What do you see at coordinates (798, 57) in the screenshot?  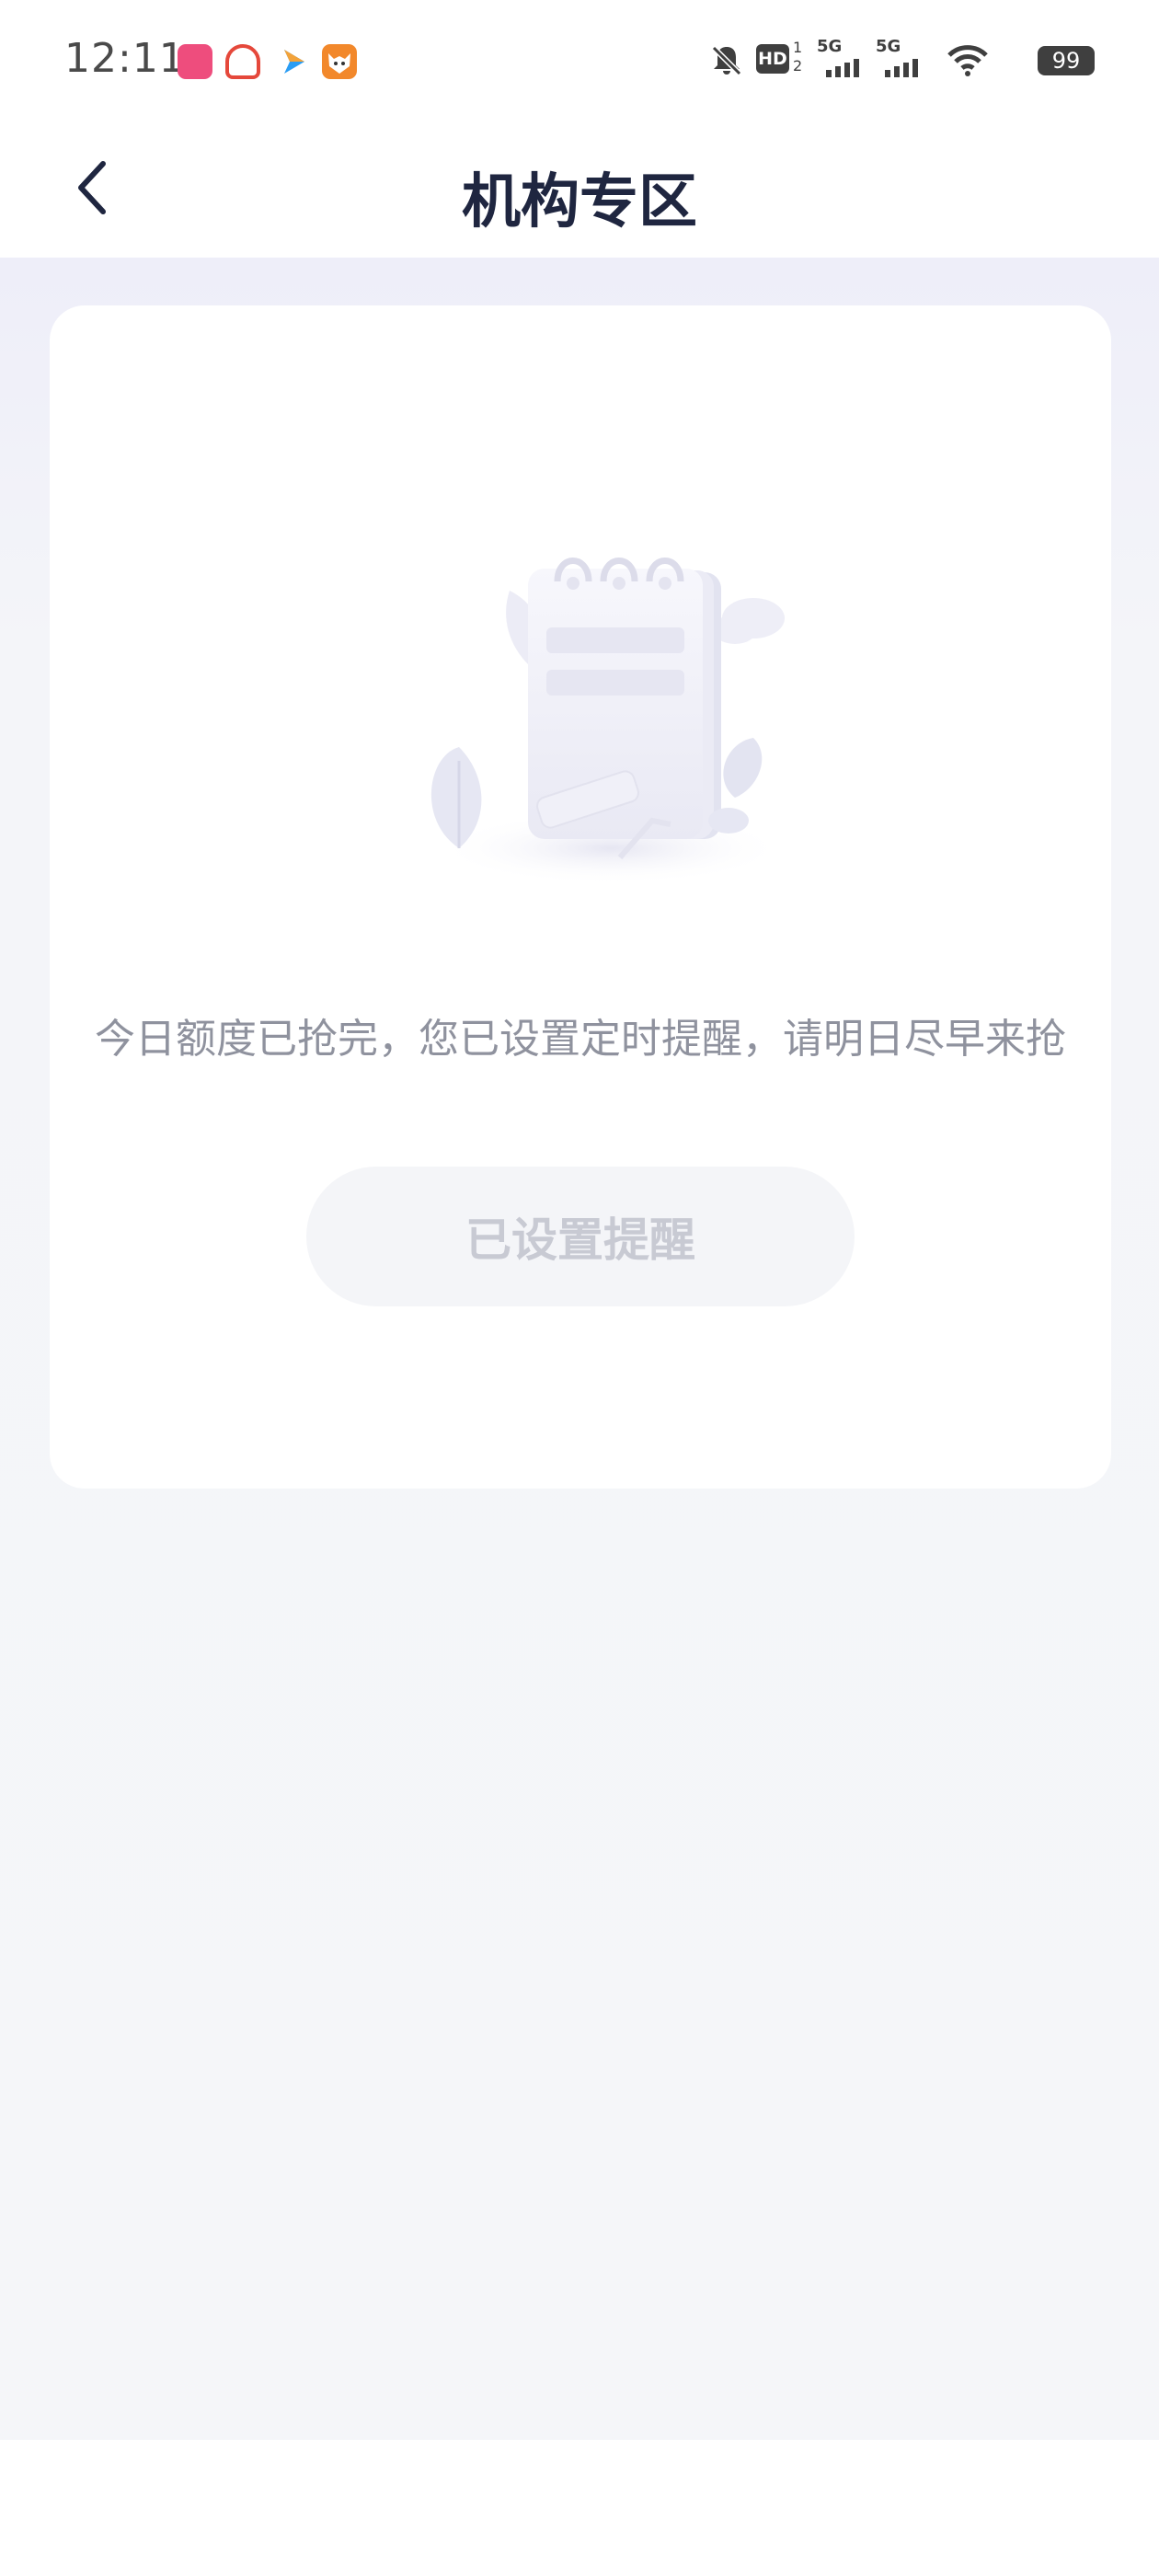 I see `hd-sim-index: 12` at bounding box center [798, 57].